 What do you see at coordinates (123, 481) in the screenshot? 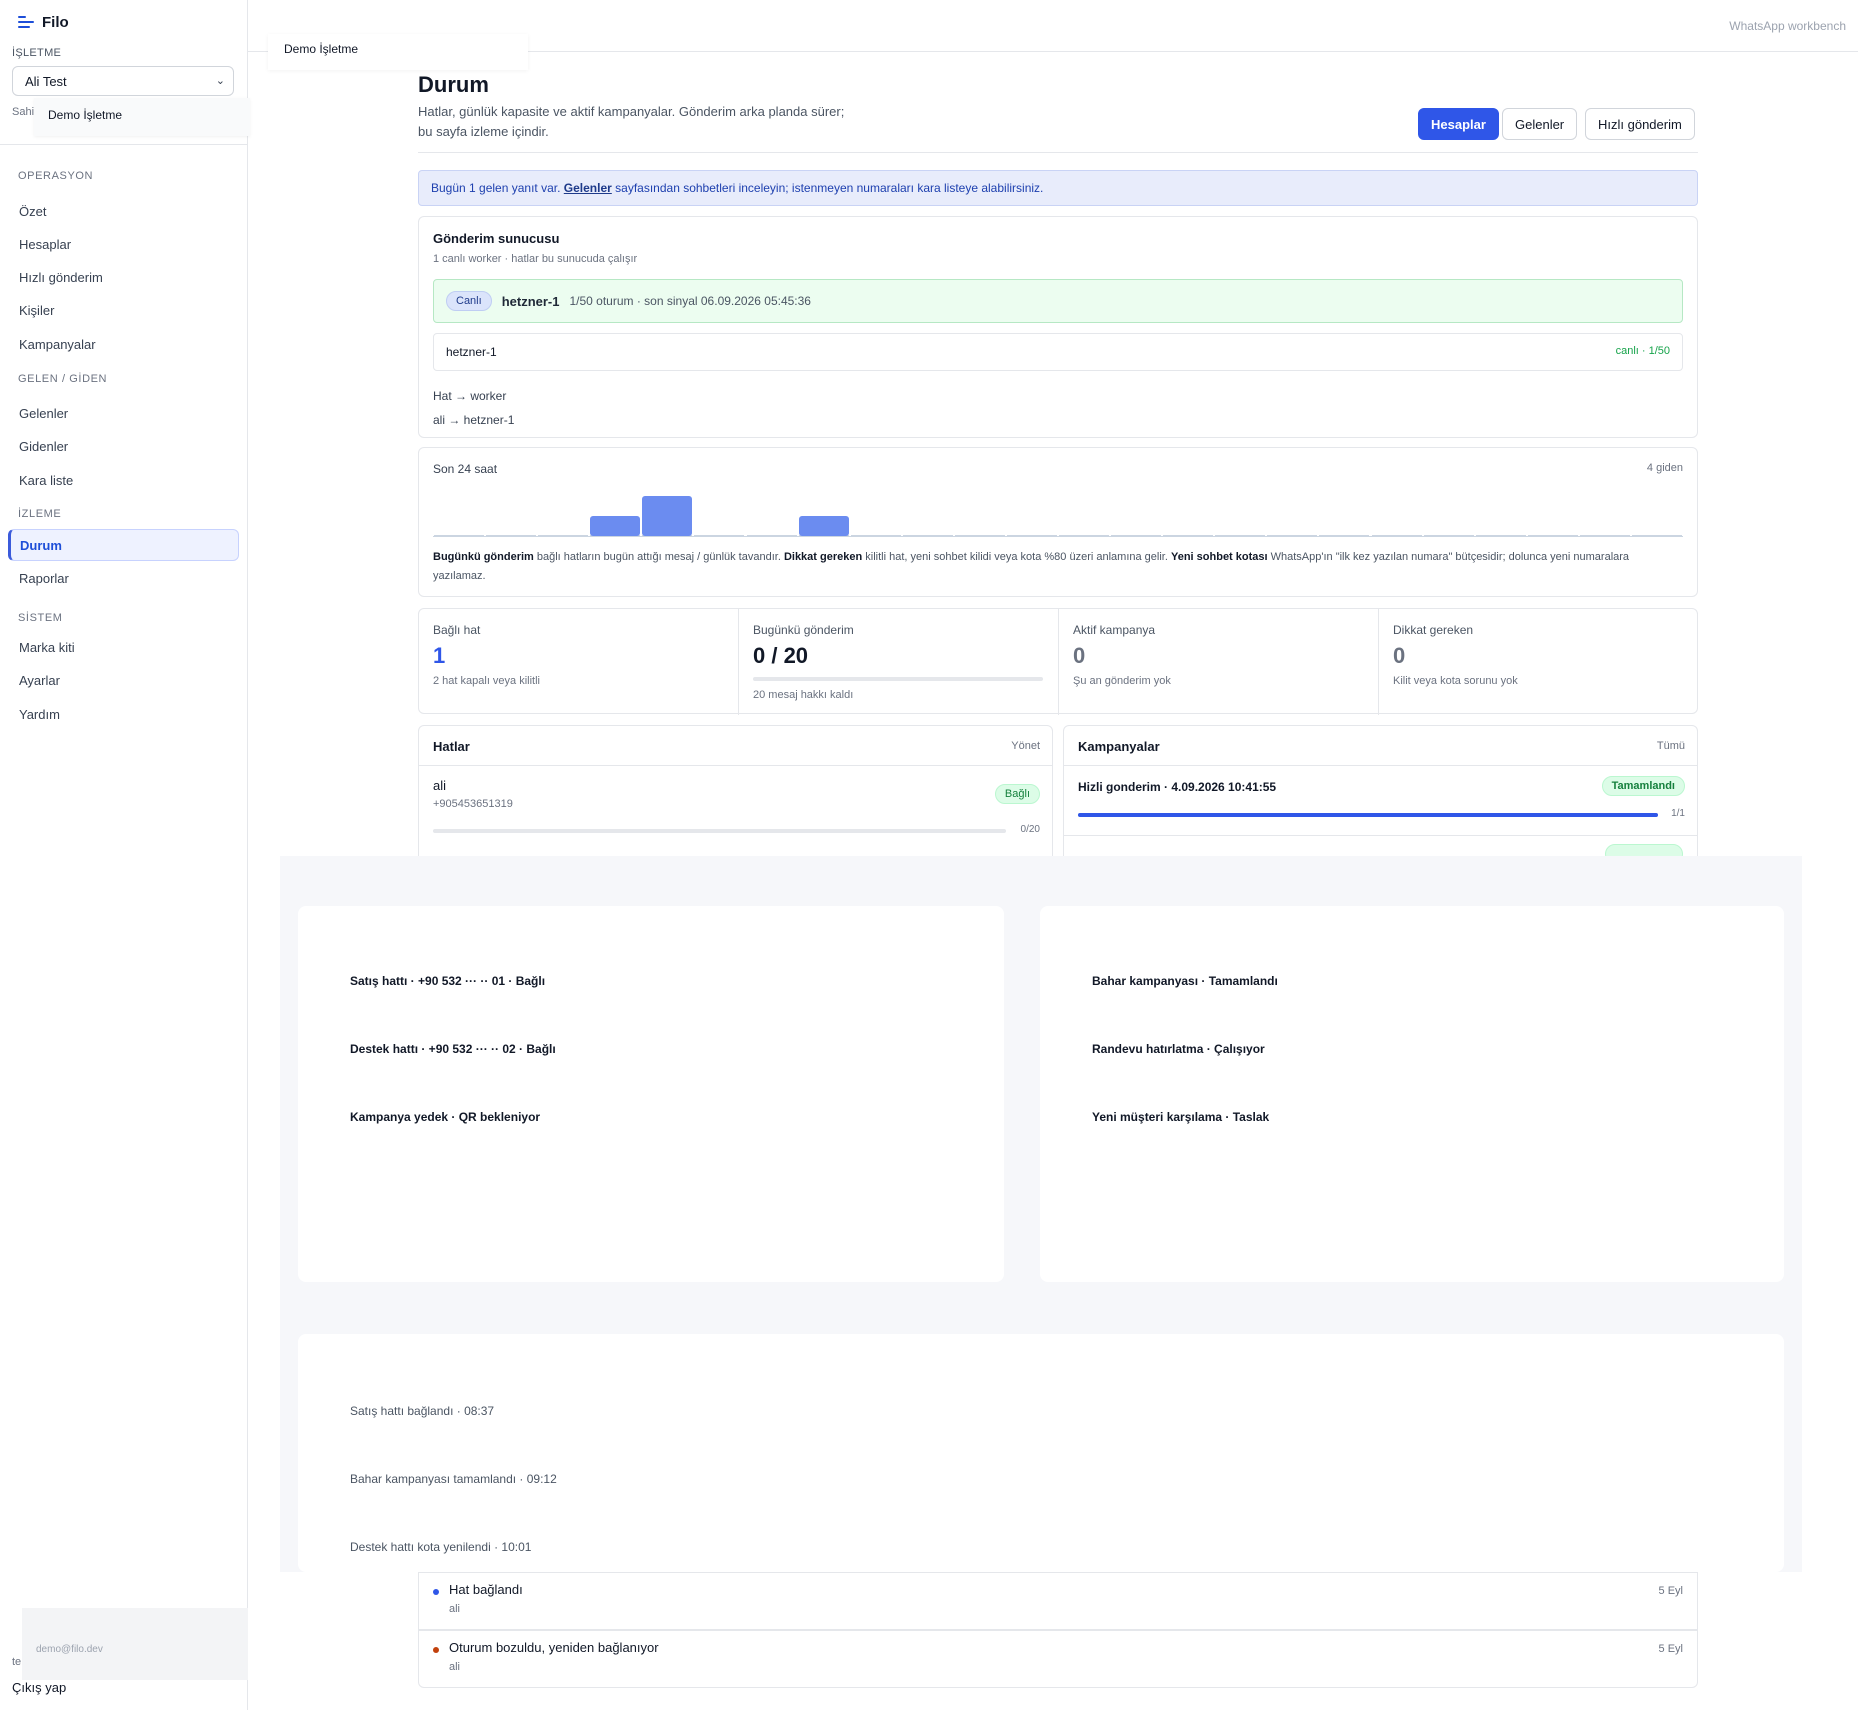
I see `sidebar-item-kara-liste: Kara liste` at bounding box center [123, 481].